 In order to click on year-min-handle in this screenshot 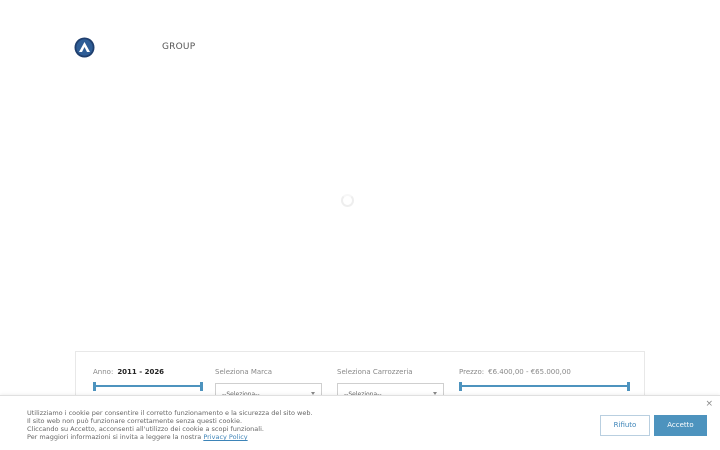, I will do `click(94, 386)`.